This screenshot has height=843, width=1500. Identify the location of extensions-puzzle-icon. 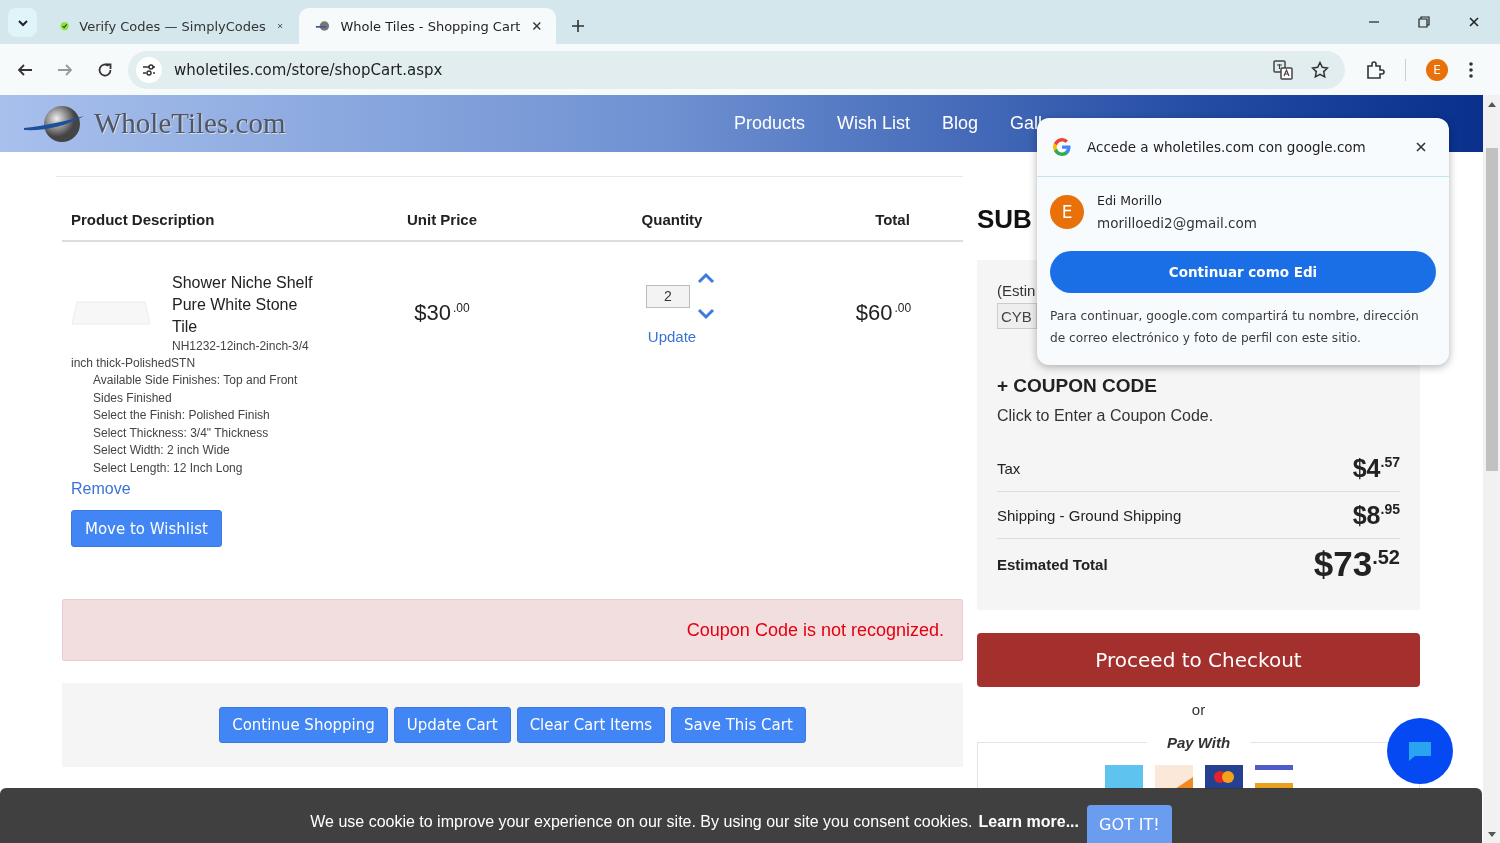
(1375, 69).